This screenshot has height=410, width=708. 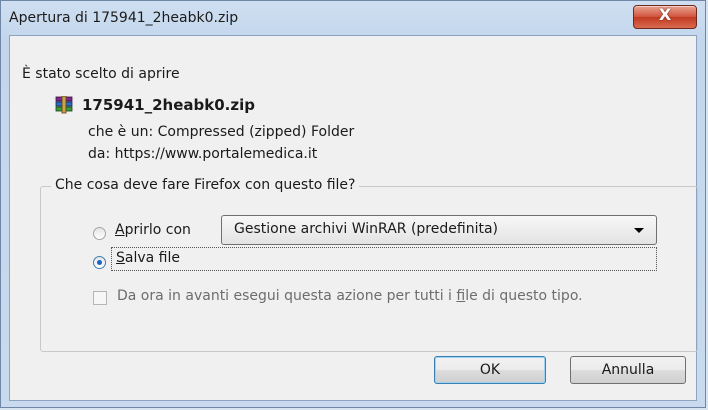 What do you see at coordinates (99, 262) in the screenshot?
I see `save-file-radio` at bounding box center [99, 262].